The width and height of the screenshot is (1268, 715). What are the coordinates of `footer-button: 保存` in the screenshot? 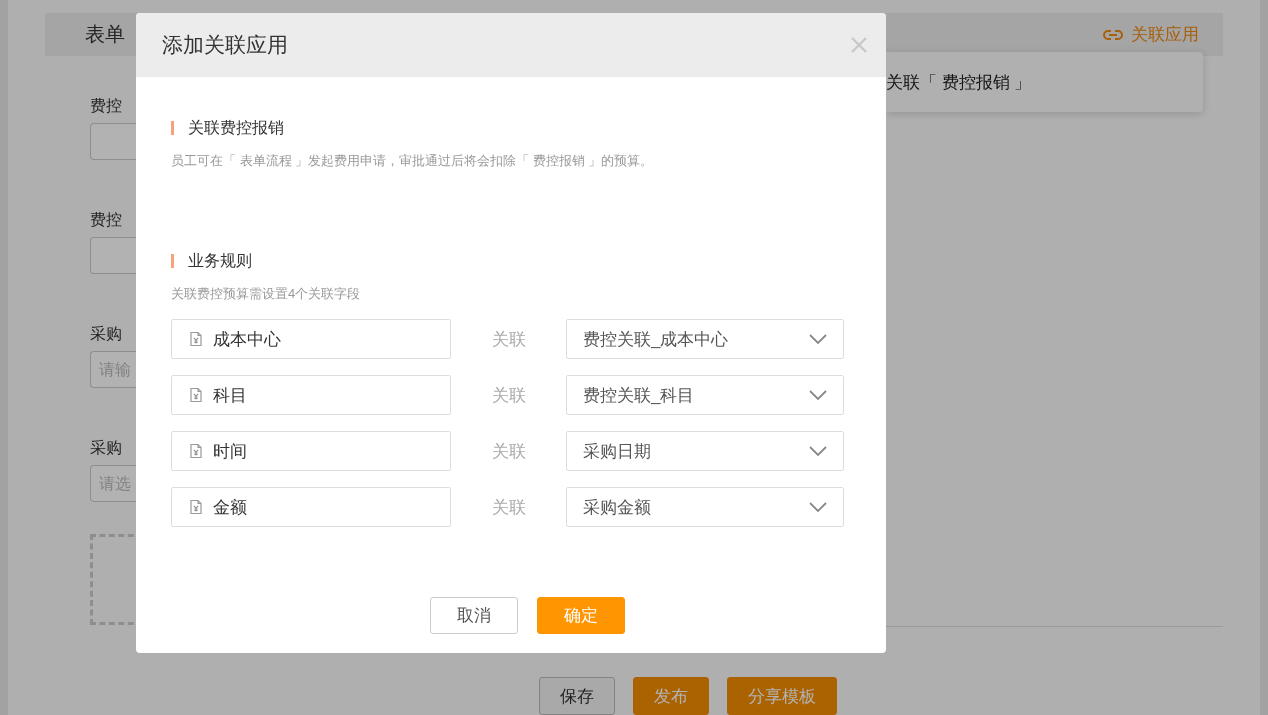 It's located at (577, 696).